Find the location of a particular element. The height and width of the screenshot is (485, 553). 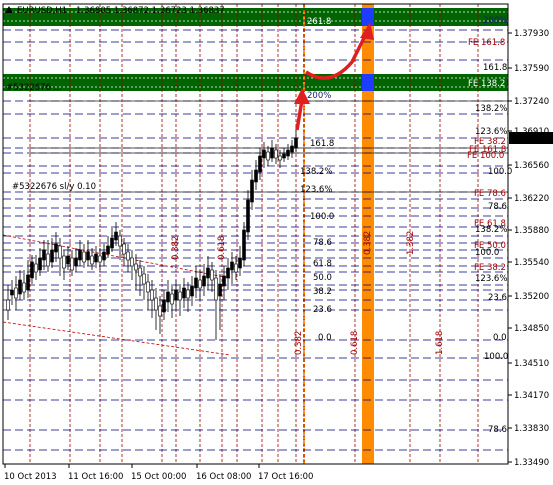

upper-blue-marker is located at coordinates (368, 17).